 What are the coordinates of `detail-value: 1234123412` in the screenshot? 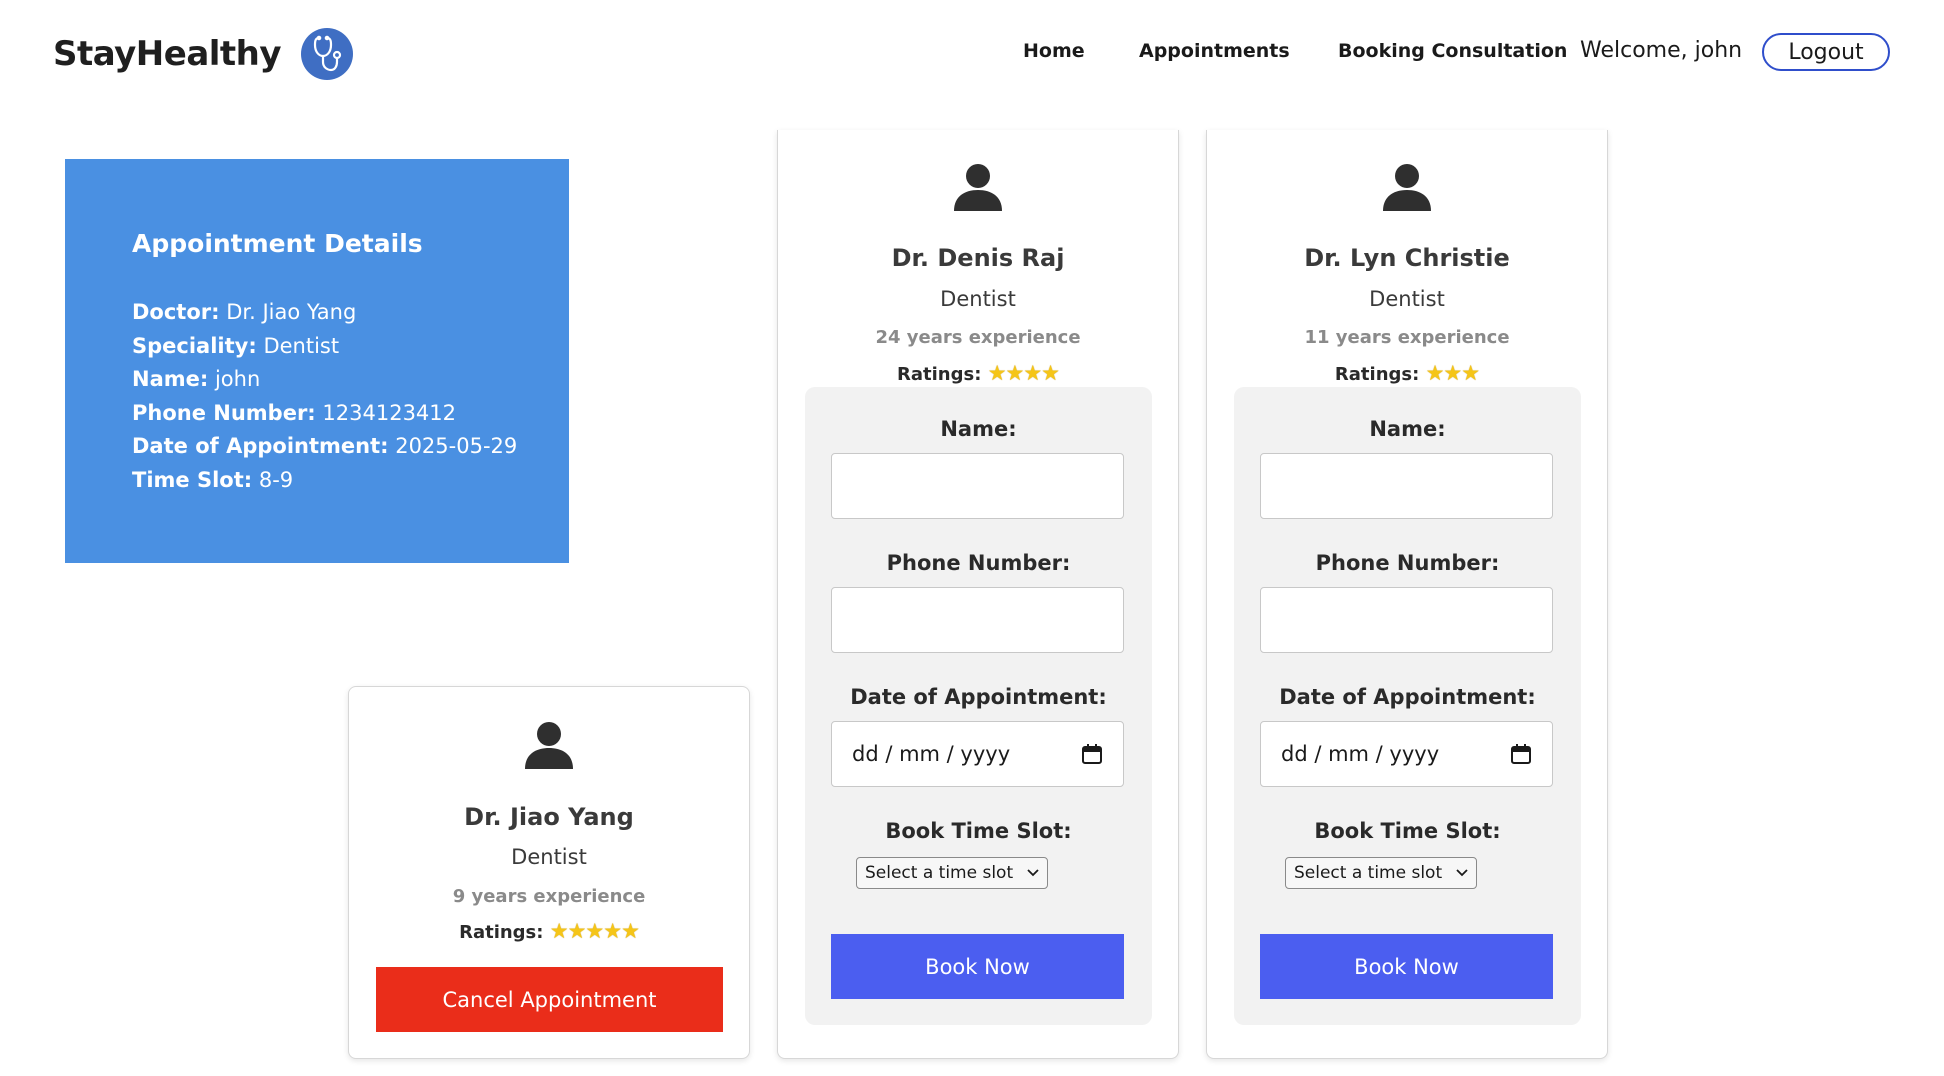 It's located at (389, 412).